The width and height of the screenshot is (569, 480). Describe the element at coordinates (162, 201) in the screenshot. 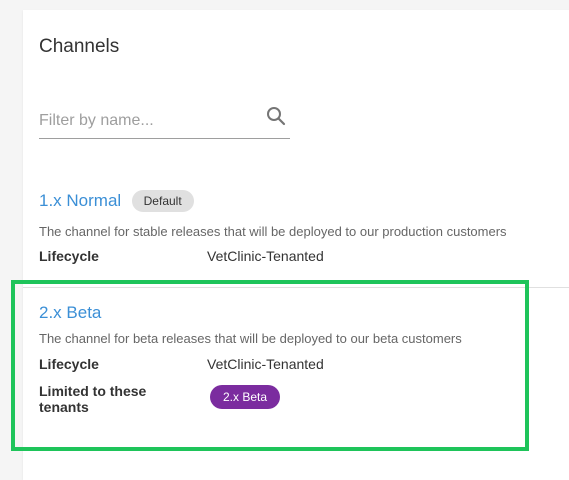

I see `default-badge: Default` at that location.